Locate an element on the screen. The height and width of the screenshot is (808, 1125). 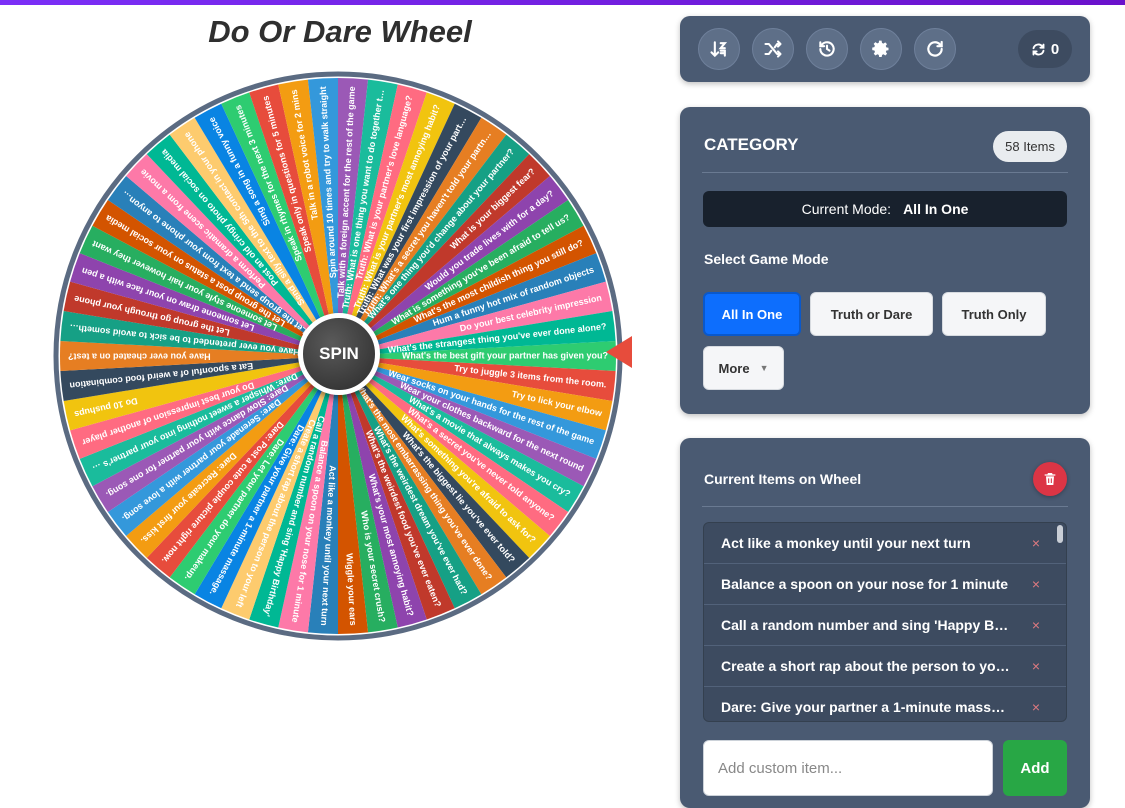
current-mode-value: All In One is located at coordinates (936, 209).